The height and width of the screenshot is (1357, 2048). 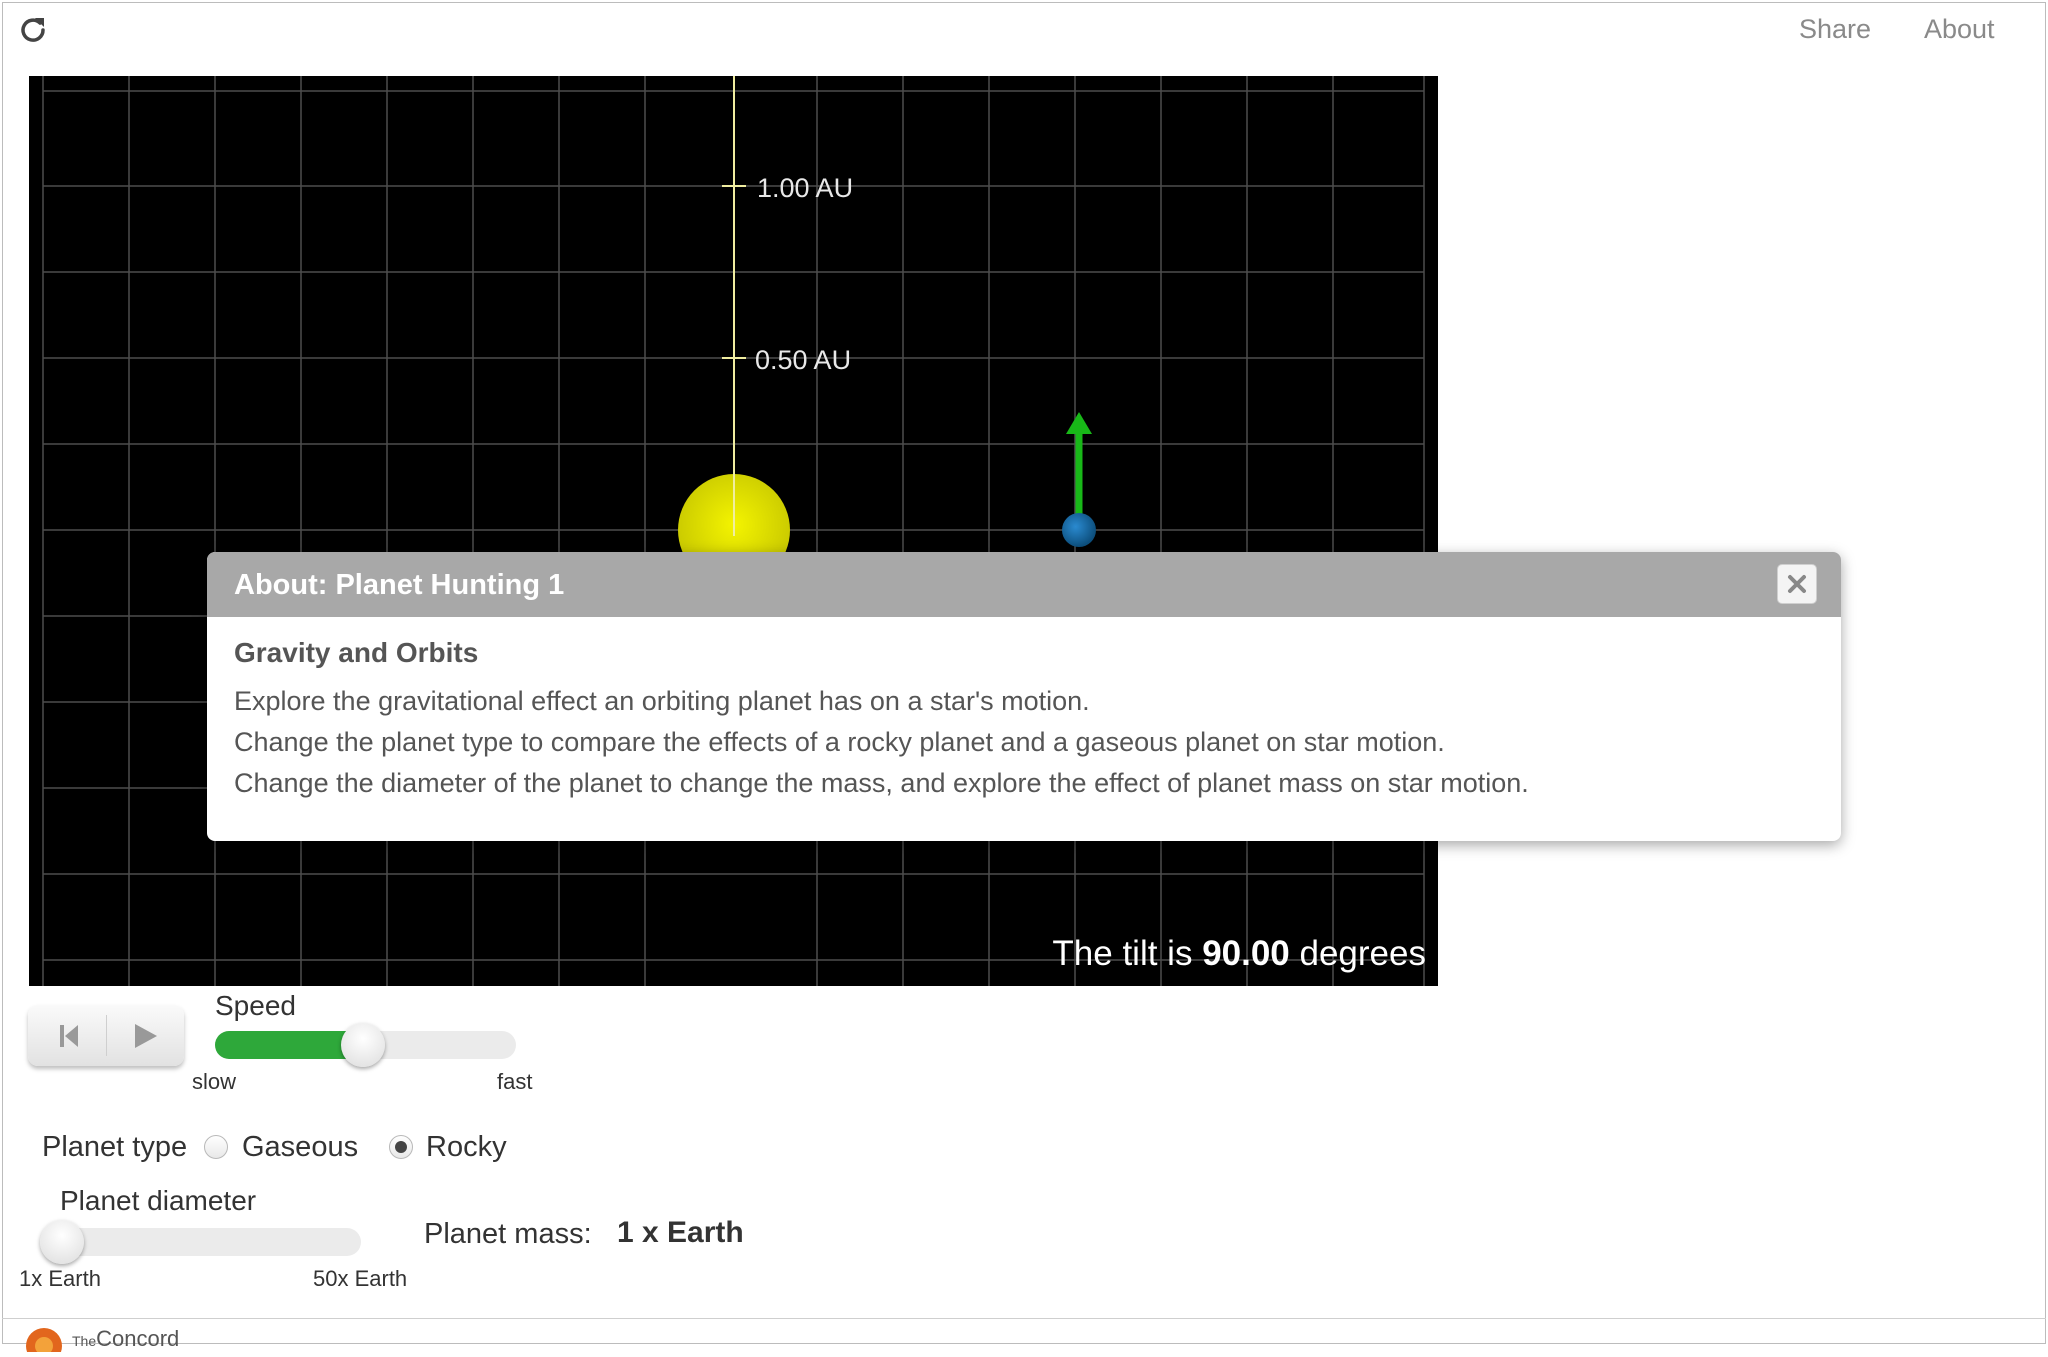 I want to click on velocity-arrow-head, so click(x=1079, y=423).